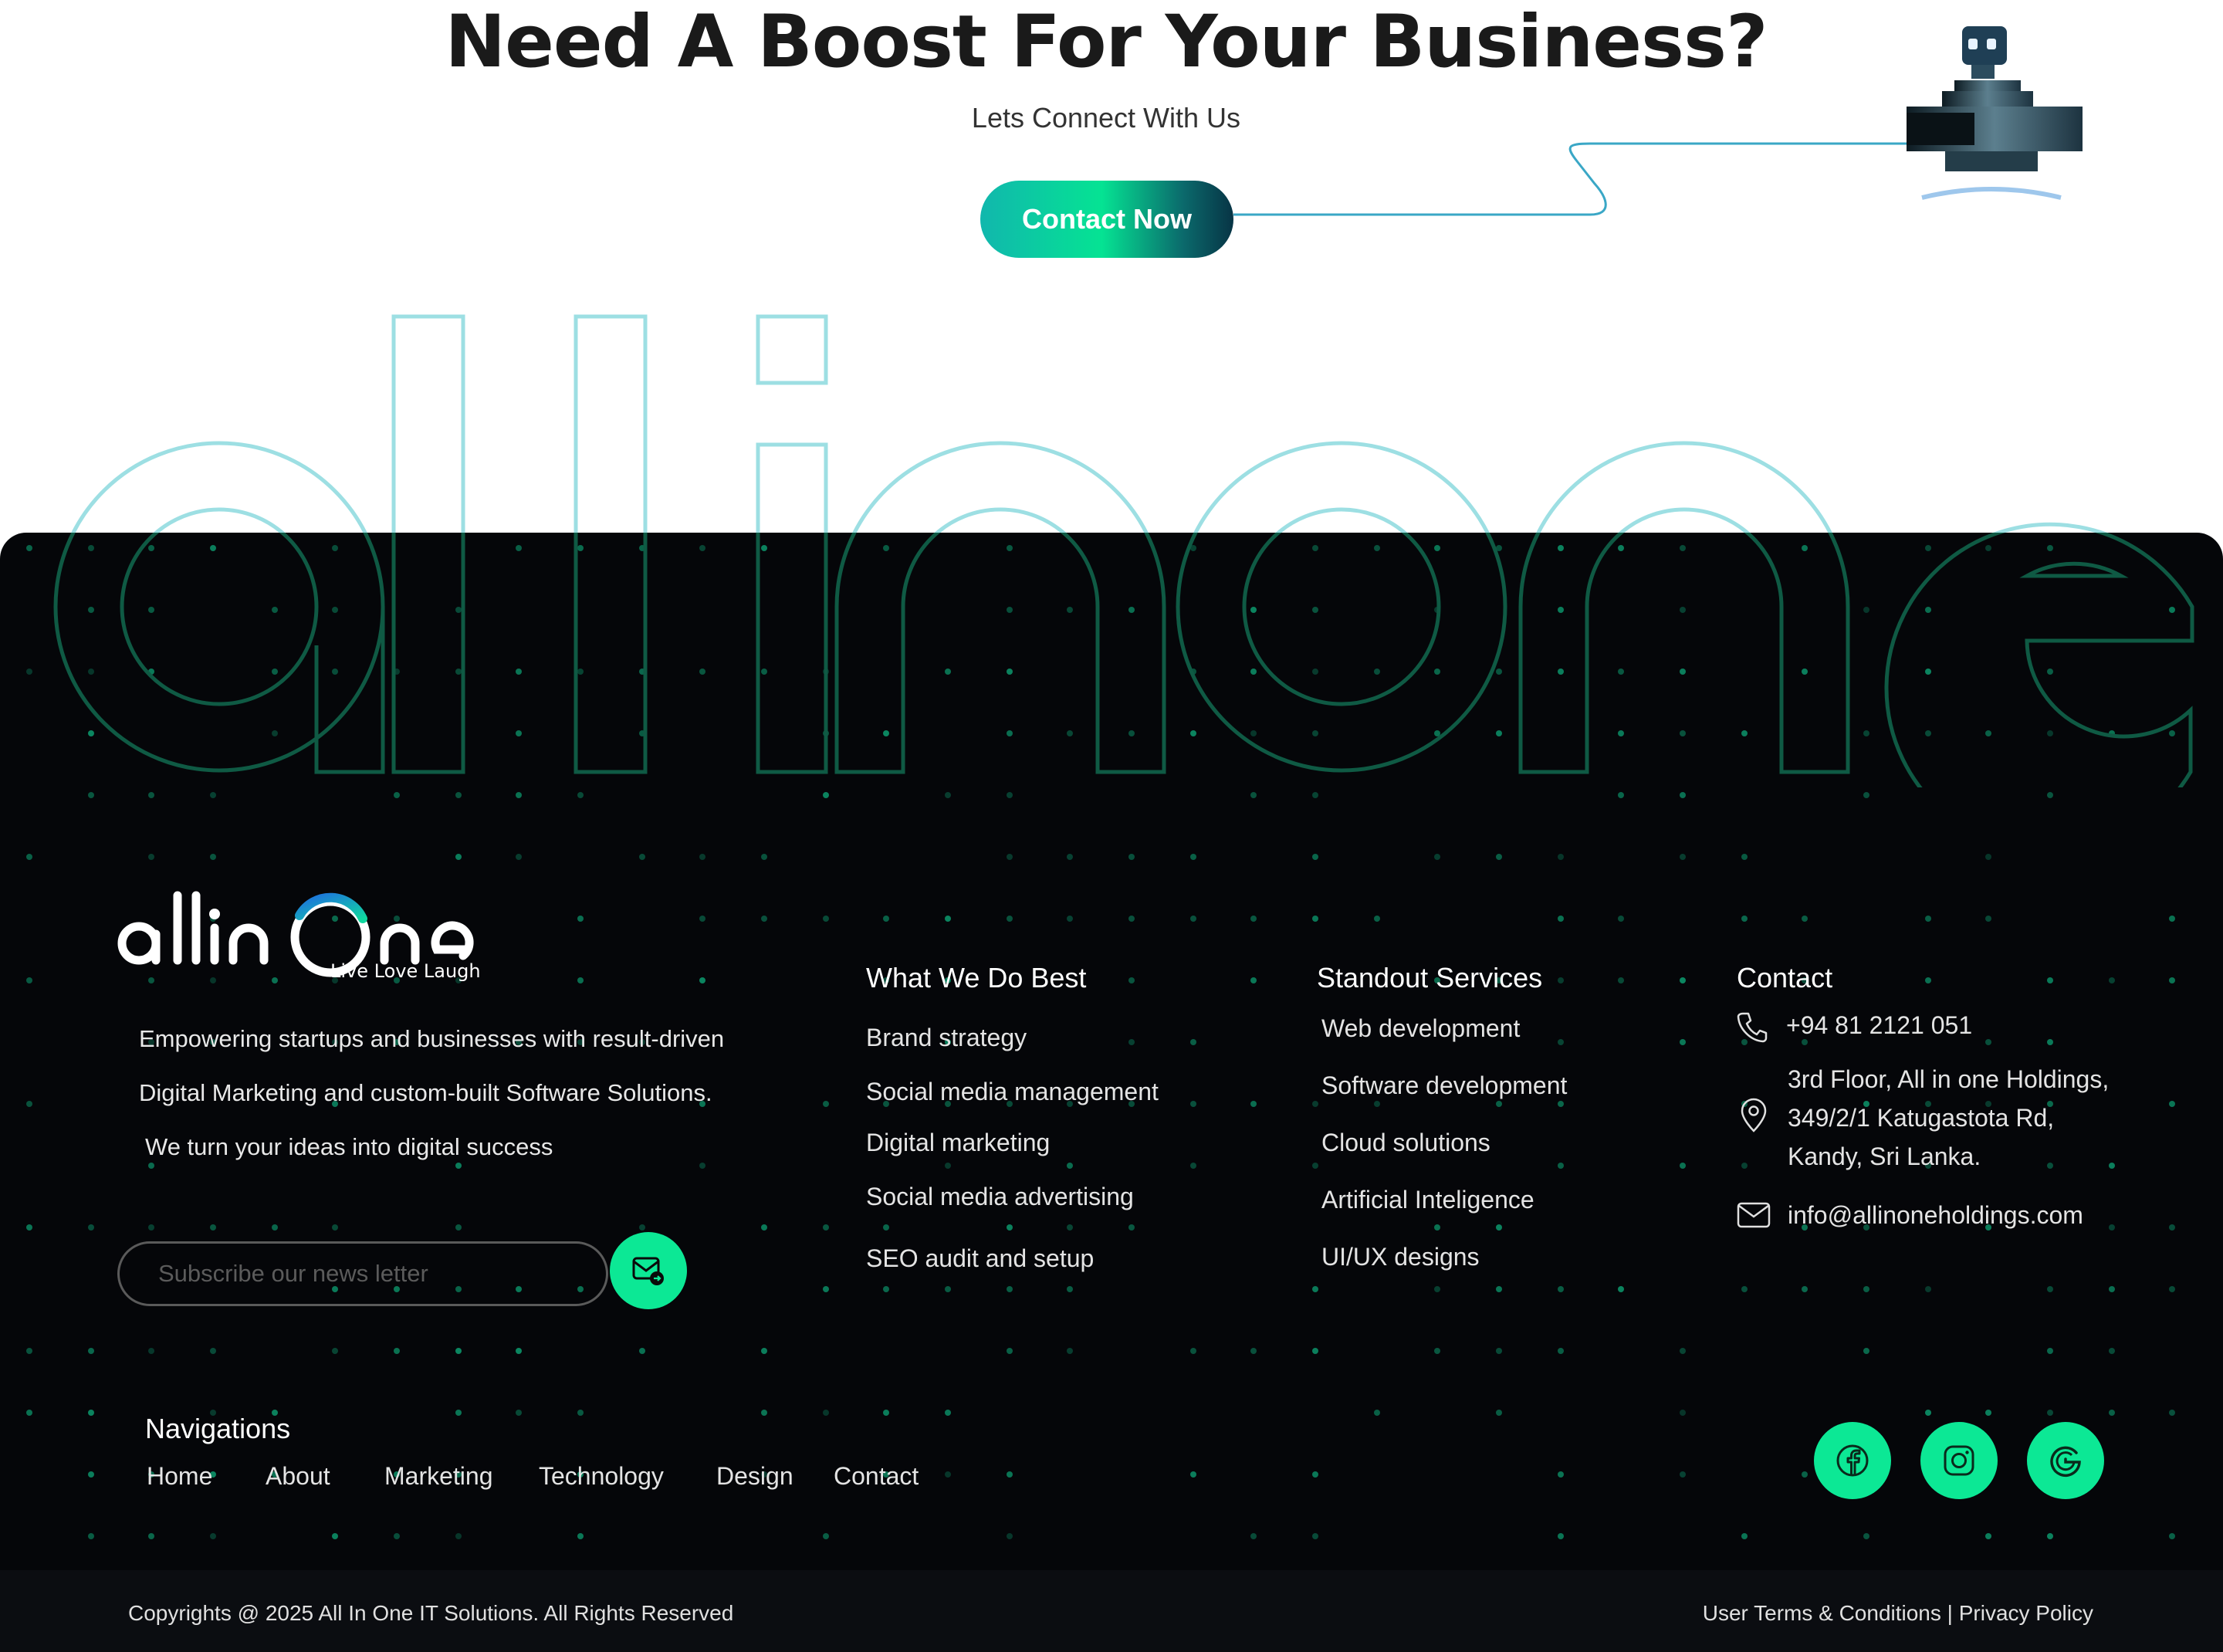 This screenshot has width=2223, height=1652. I want to click on nav-link-technology: Technology, so click(601, 1476).